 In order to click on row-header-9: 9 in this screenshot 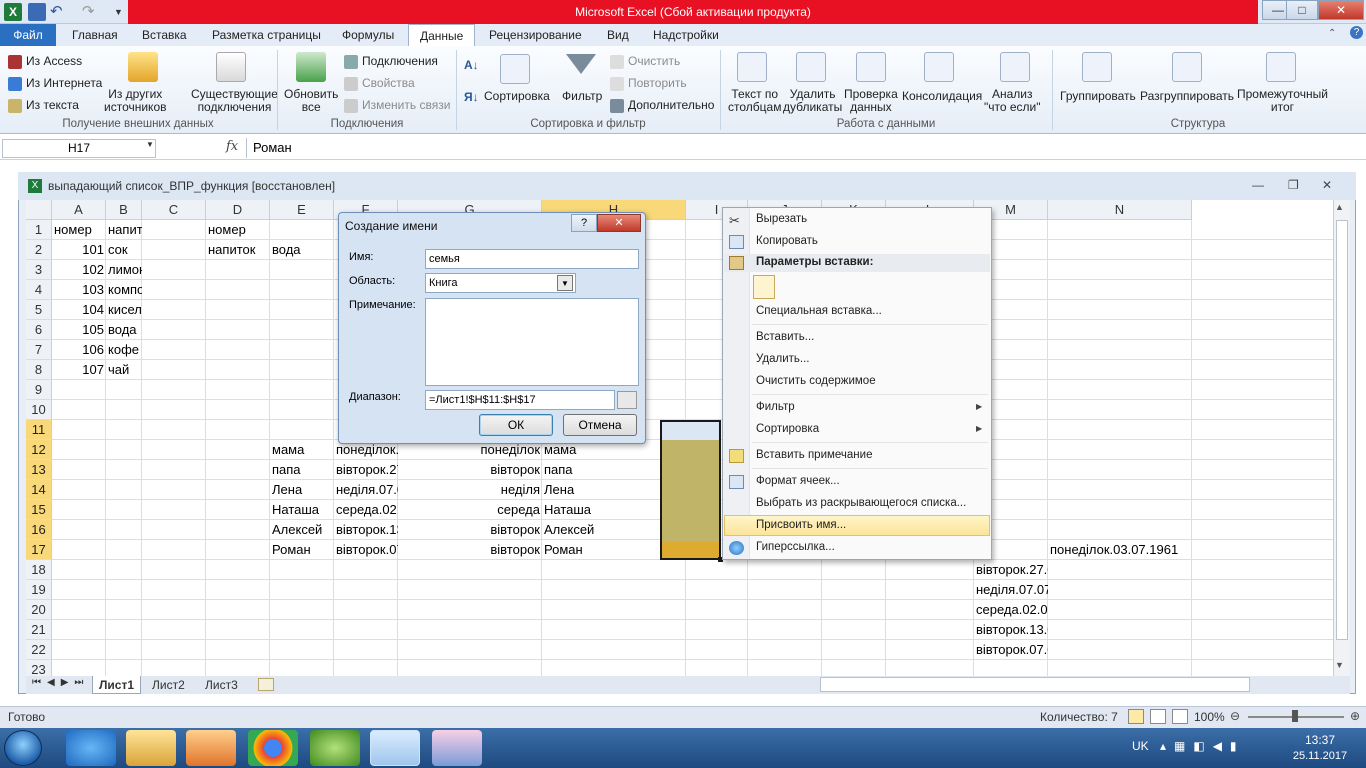, I will do `click(39, 390)`.